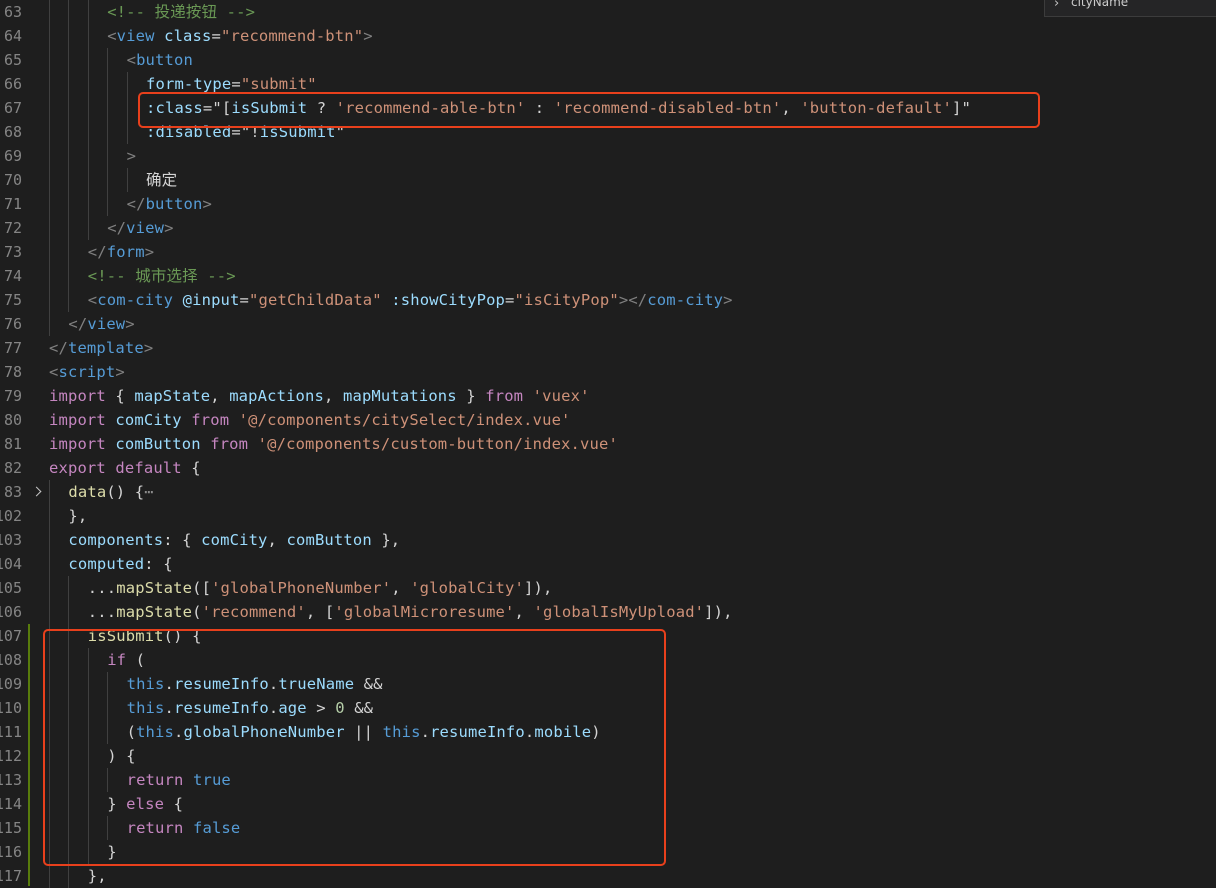  I want to click on code-text: },, so click(77, 516).